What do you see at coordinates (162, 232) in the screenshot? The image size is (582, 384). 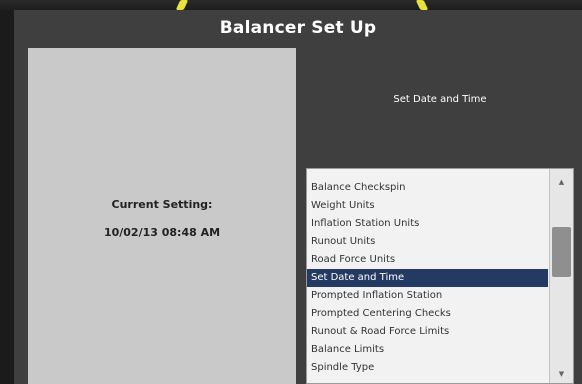 I see `current-setting-value: 10/02/13 08:48 AM` at bounding box center [162, 232].